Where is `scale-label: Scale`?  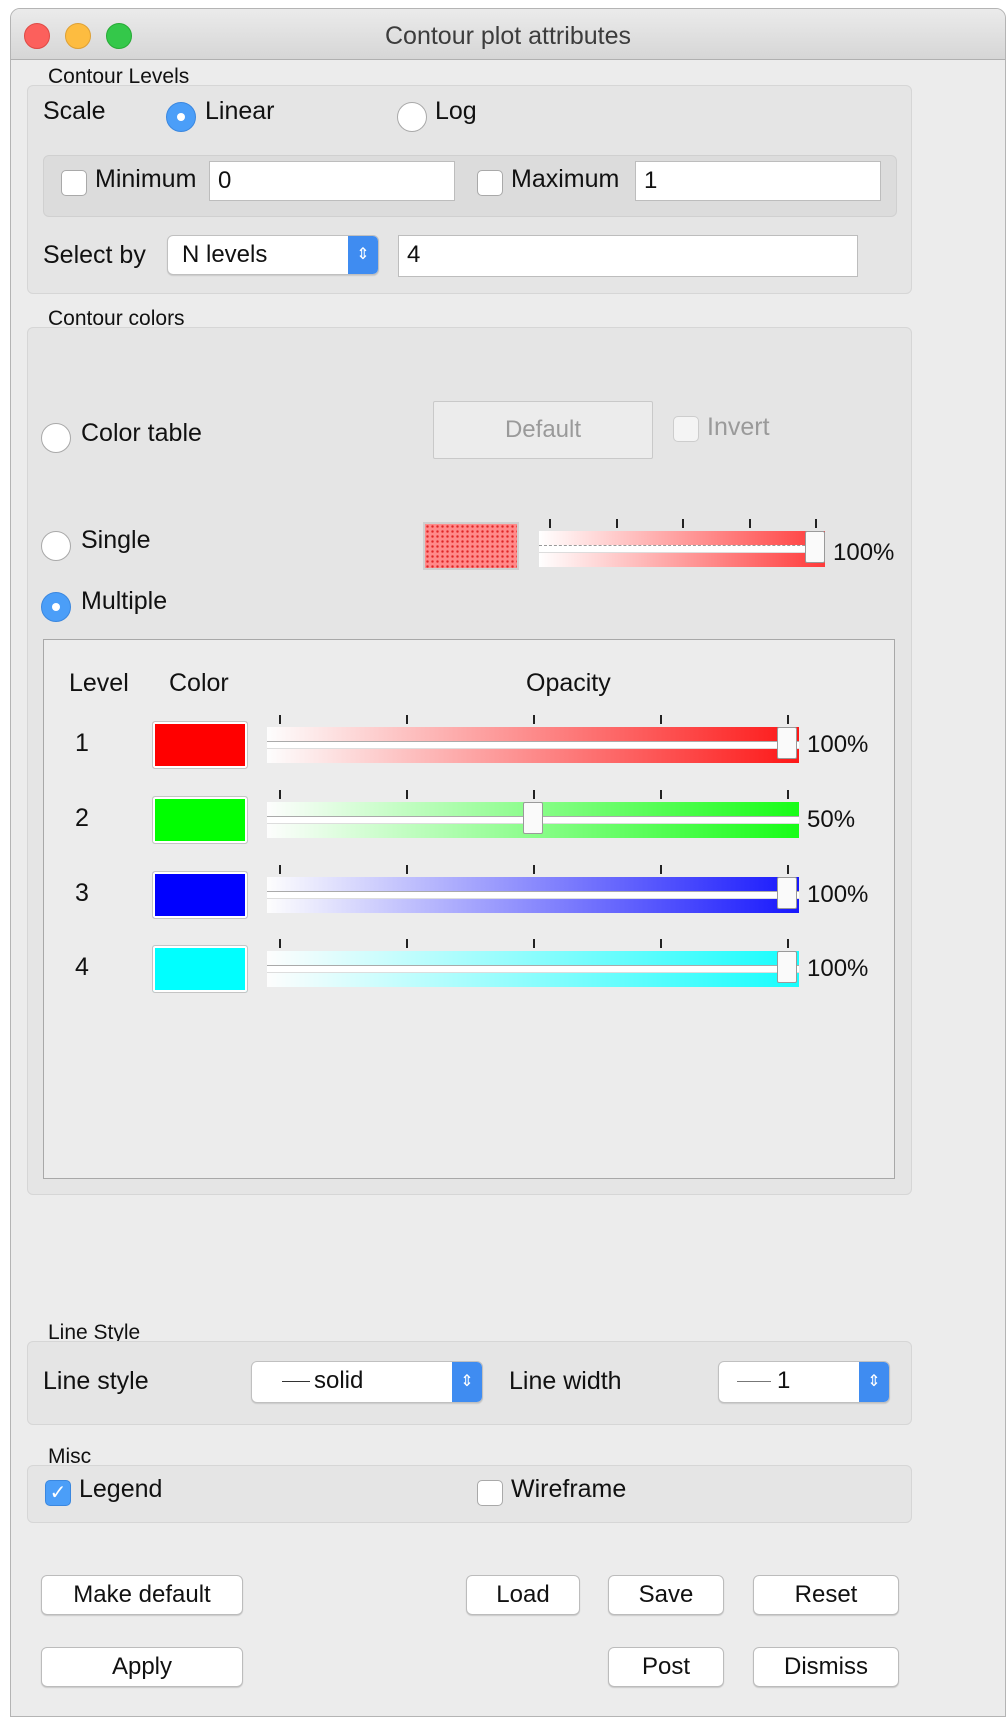 scale-label: Scale is located at coordinates (74, 111).